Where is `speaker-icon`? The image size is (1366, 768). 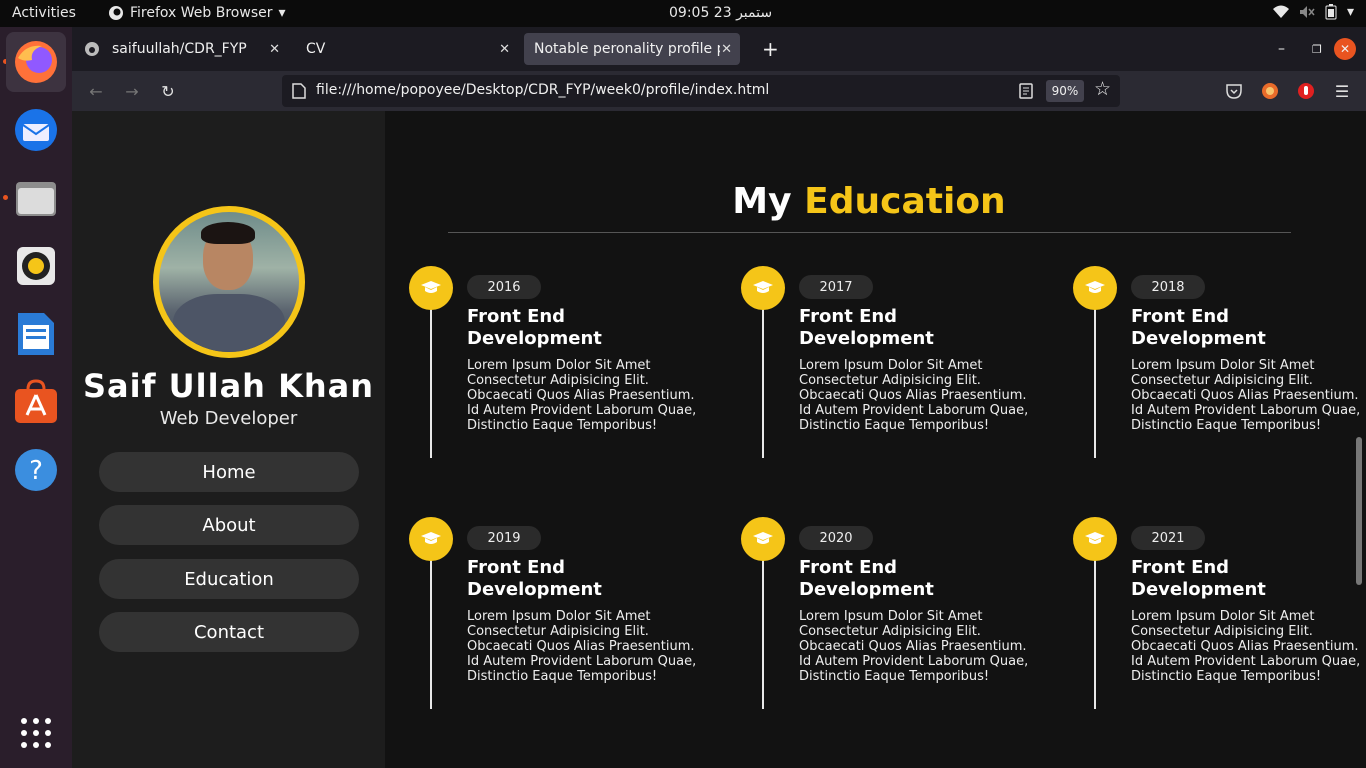
speaker-icon is located at coordinates (36, 266).